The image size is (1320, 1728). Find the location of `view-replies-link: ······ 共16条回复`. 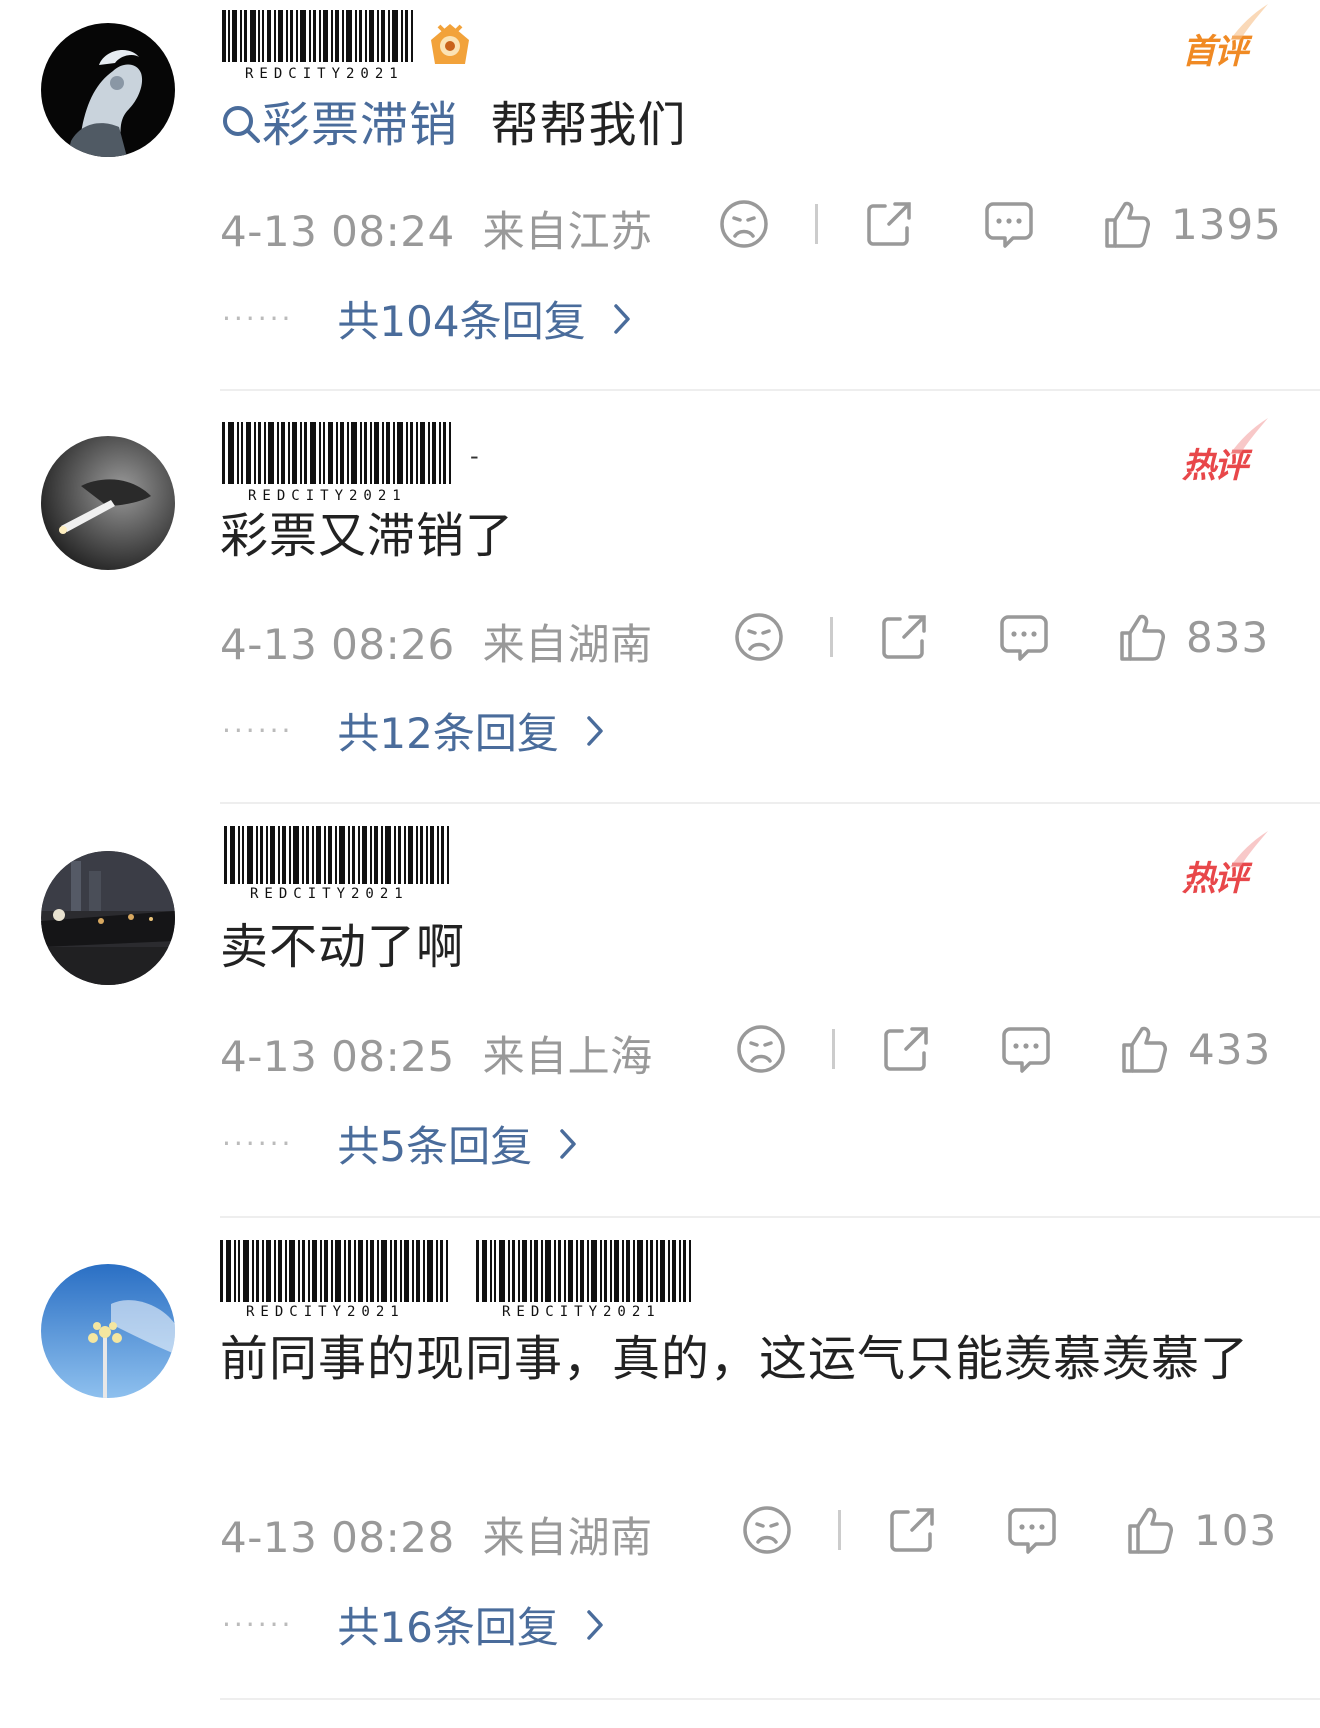

view-replies-link: ······ 共16条回复 is located at coordinates (413, 1624).